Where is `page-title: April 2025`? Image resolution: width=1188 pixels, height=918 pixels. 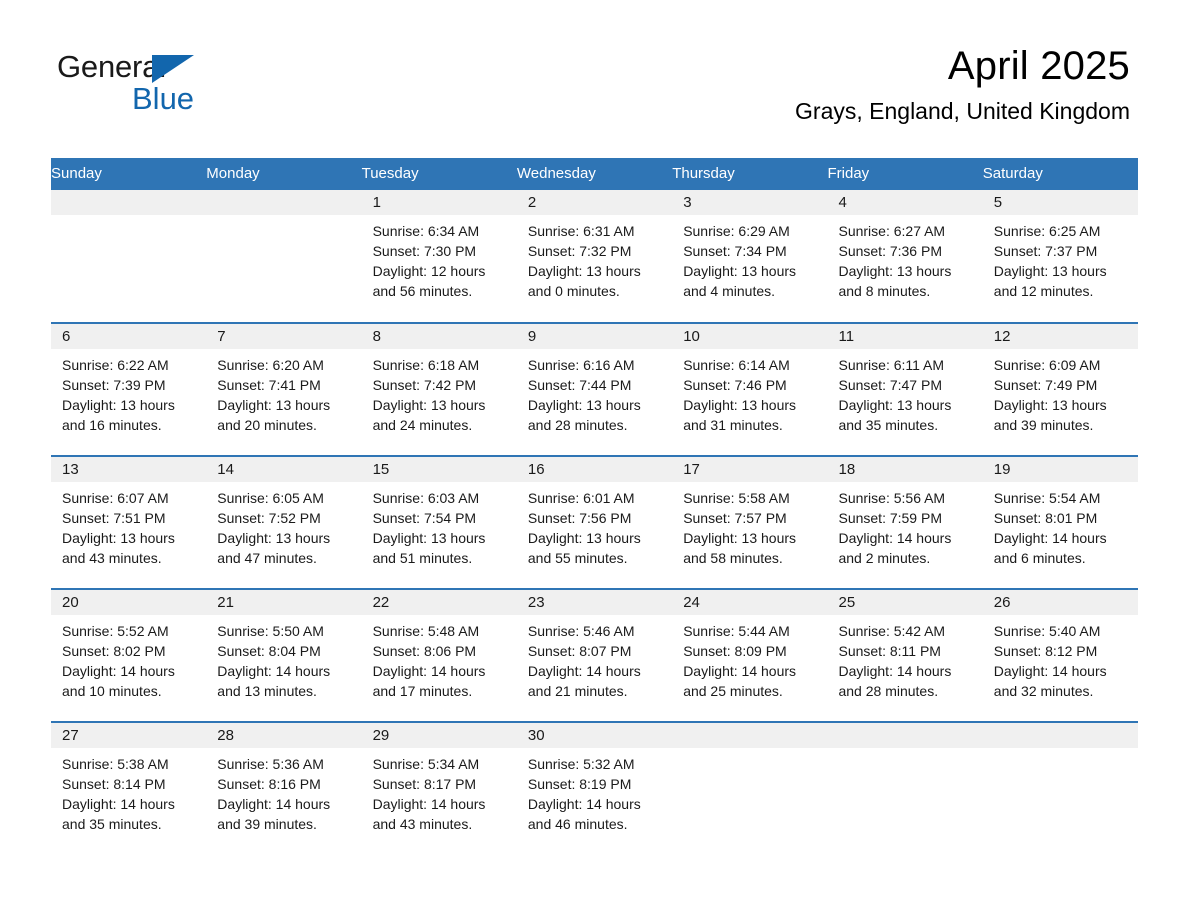
page-title: April 2025 is located at coordinates (1038, 66).